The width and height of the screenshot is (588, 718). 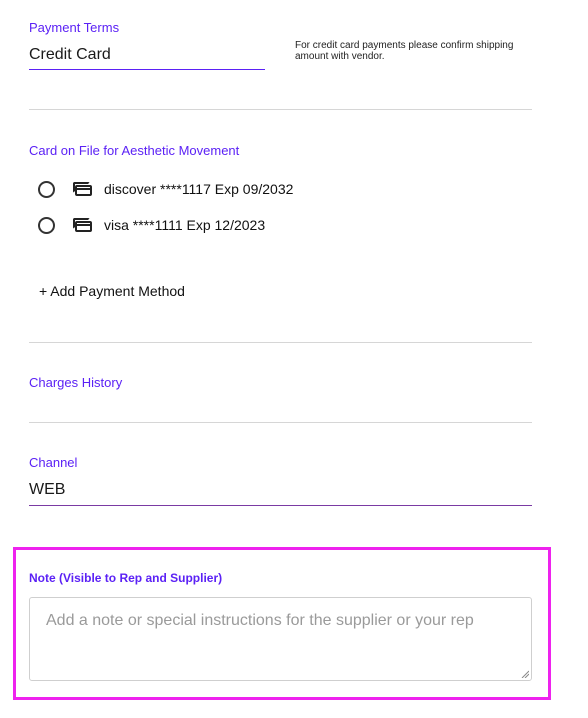 I want to click on channel-label: Channel, so click(x=53, y=462).